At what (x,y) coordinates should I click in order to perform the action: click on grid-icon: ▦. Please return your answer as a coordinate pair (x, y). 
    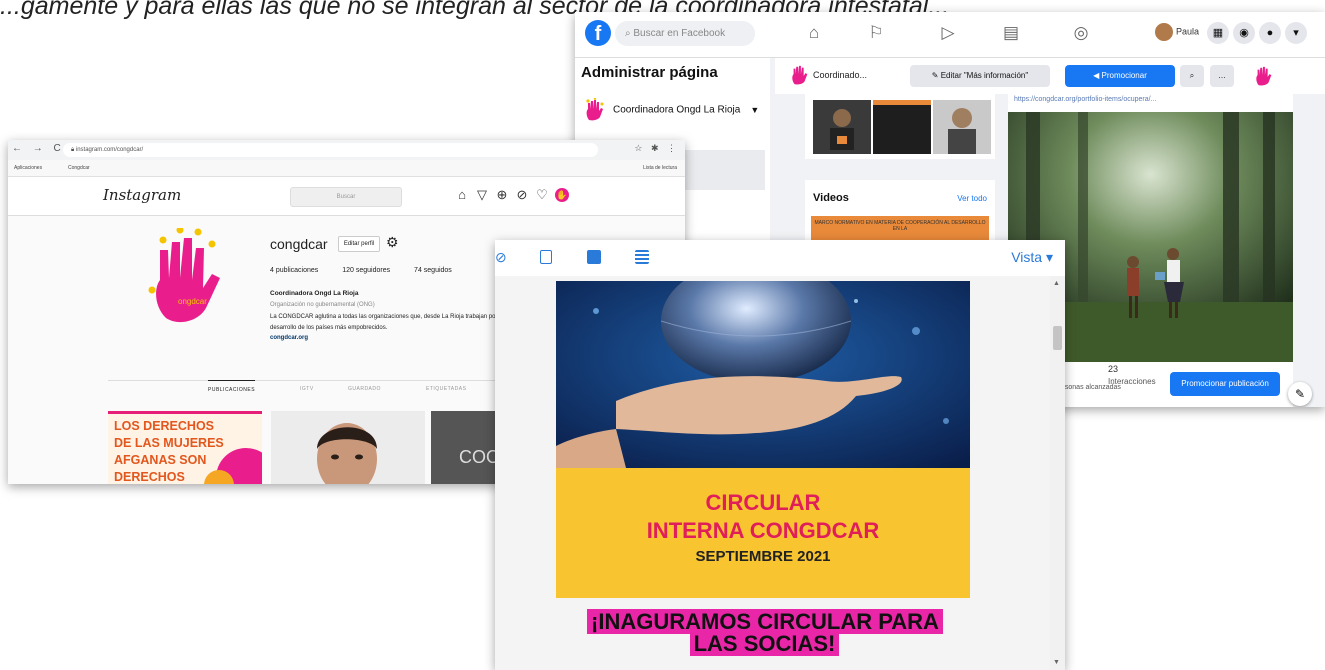
    Looking at the image, I should click on (1218, 33).